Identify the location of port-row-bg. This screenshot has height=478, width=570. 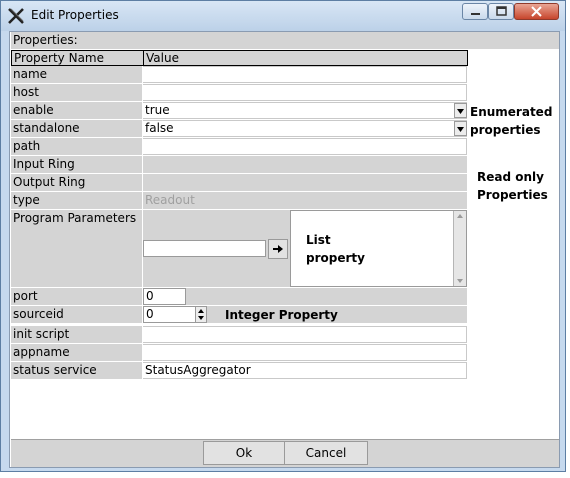
(305, 296).